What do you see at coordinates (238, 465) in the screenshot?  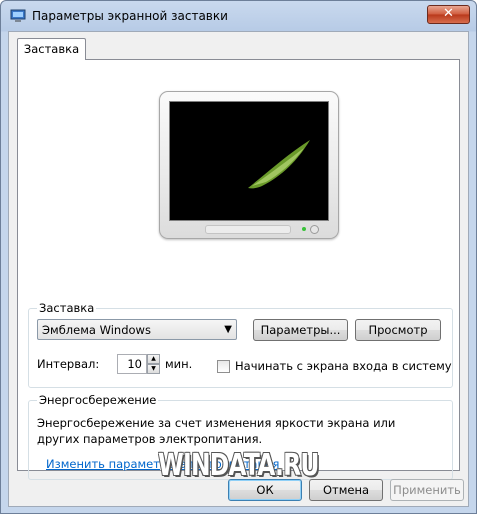 I see `watermark-logo: WINDATA.RU` at bounding box center [238, 465].